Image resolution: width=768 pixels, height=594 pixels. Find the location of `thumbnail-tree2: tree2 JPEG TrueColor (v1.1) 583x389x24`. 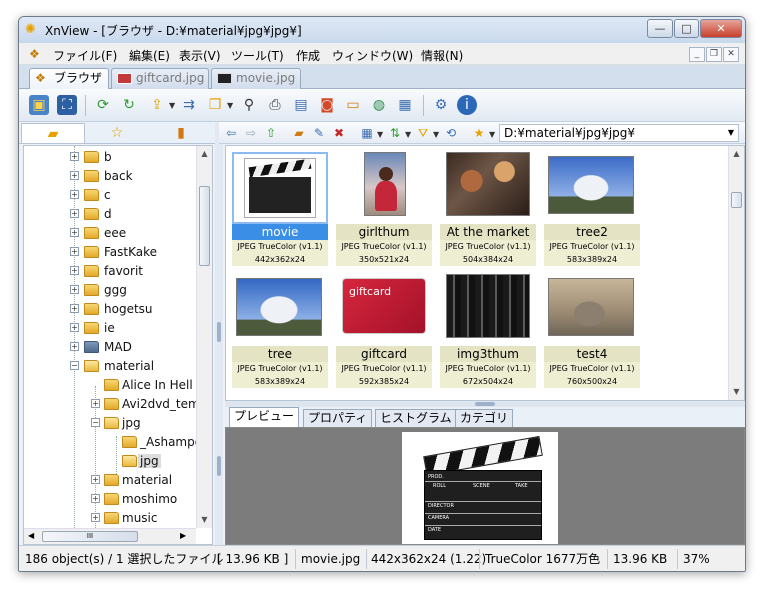

thumbnail-tree2: tree2 JPEG TrueColor (v1.1) 583x389x24 is located at coordinates (592, 209).